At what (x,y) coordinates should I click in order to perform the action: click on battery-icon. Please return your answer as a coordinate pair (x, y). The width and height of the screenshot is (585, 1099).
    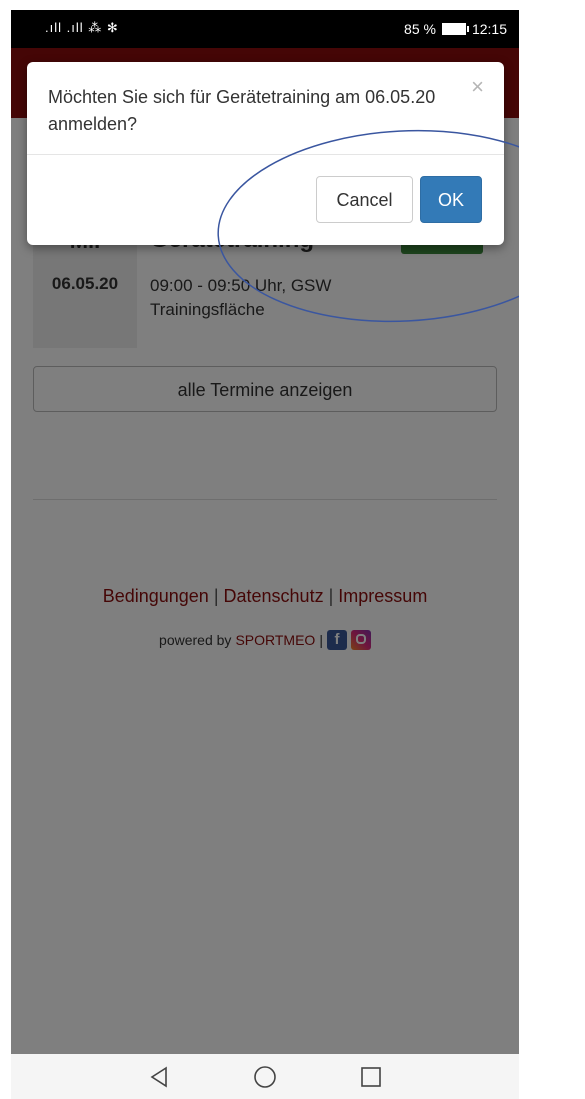
    Looking at the image, I should click on (455, 29).